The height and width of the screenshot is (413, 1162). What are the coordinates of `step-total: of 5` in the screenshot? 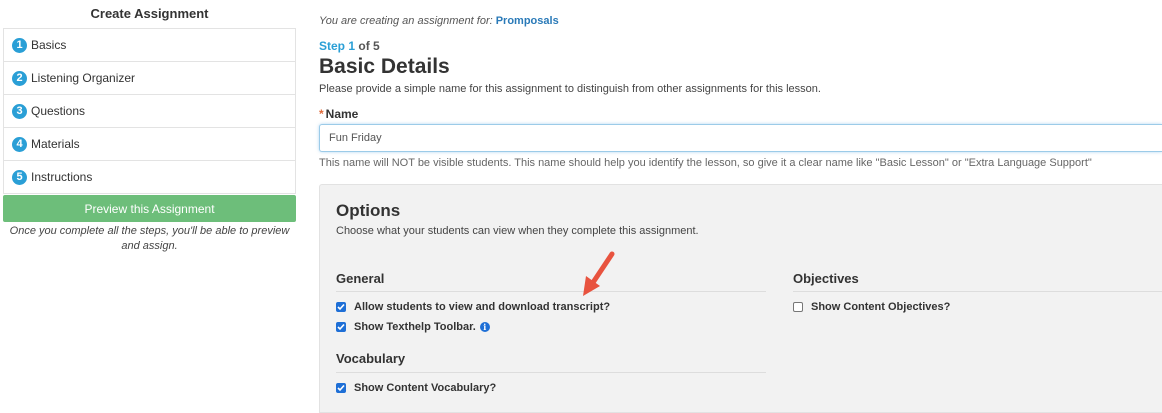 It's located at (369, 46).